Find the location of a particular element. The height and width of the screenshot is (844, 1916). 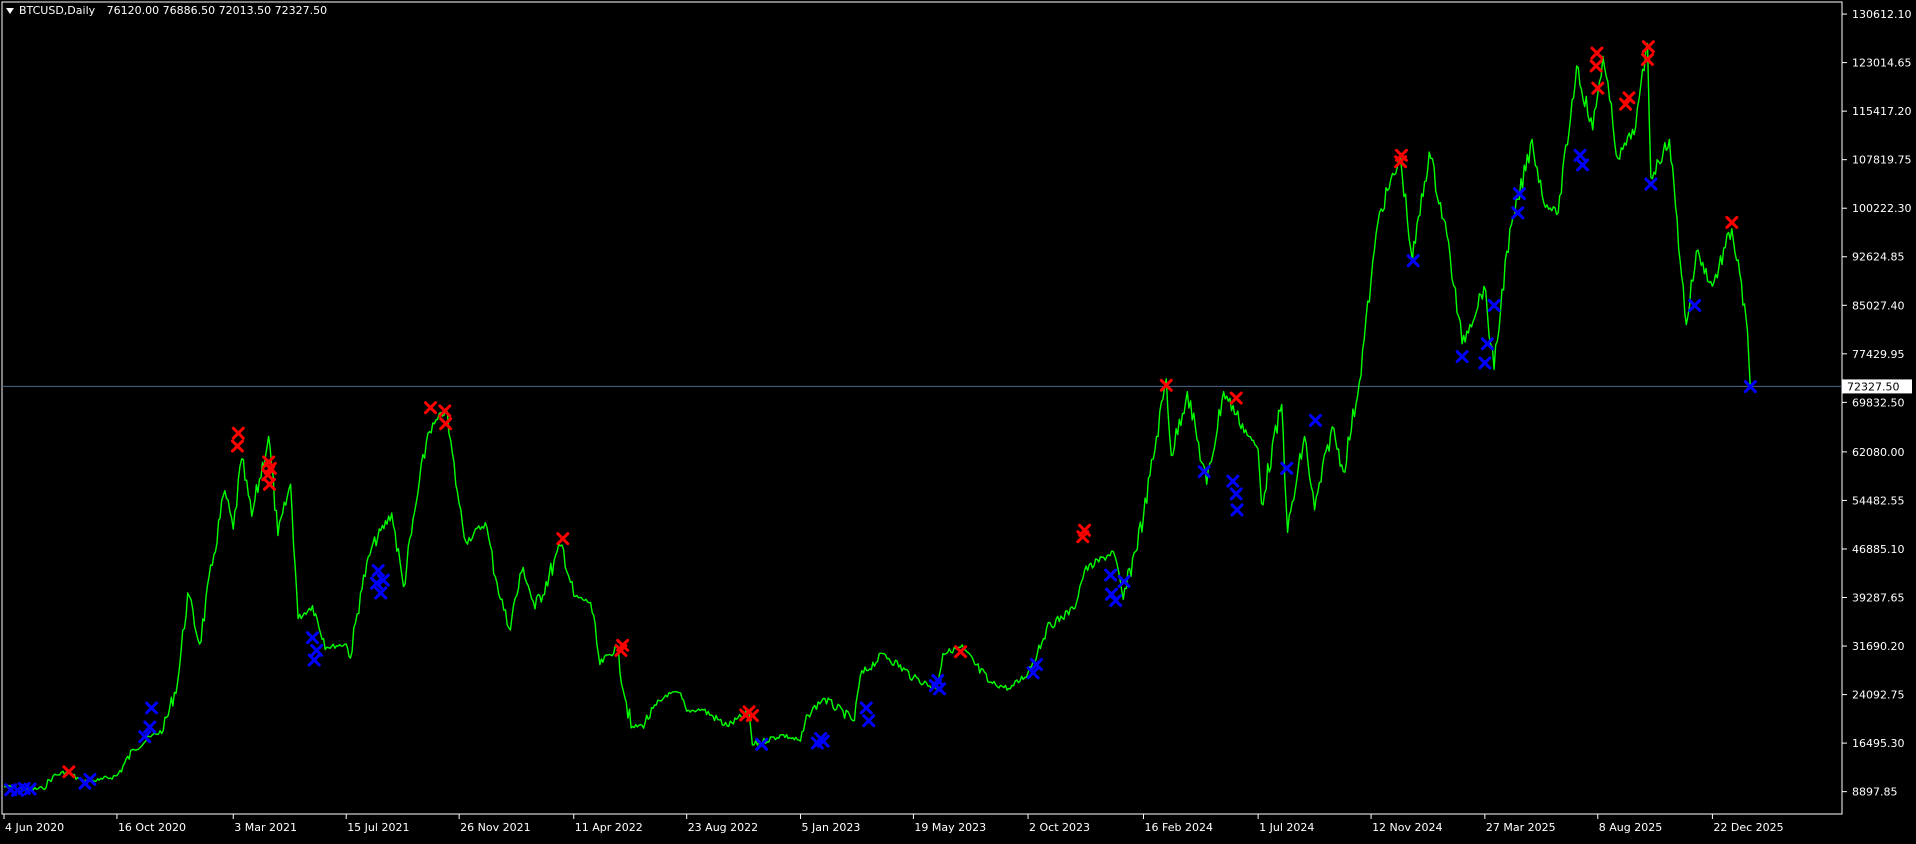

x-tick-label: 27 Mar 2025 is located at coordinates (1521, 827).